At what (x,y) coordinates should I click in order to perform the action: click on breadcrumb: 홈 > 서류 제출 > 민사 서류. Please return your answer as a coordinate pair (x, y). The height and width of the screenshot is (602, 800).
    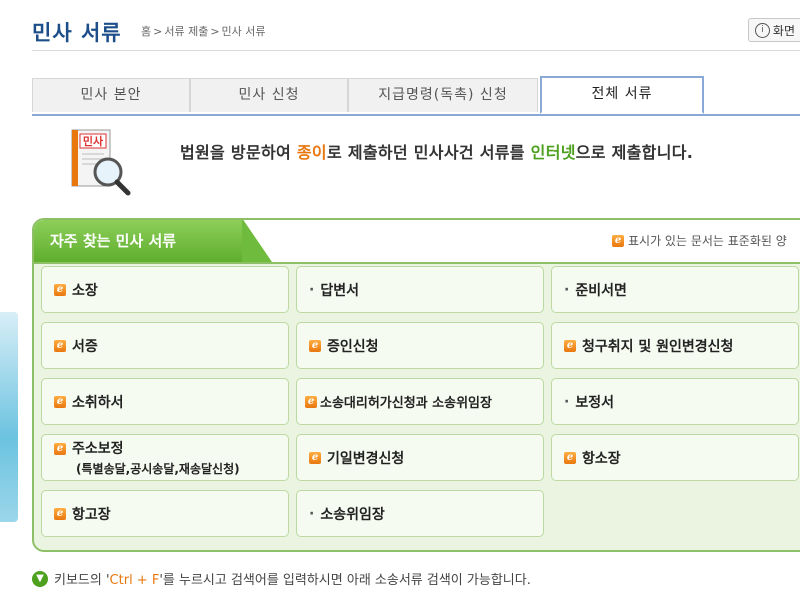
    Looking at the image, I should click on (203, 31).